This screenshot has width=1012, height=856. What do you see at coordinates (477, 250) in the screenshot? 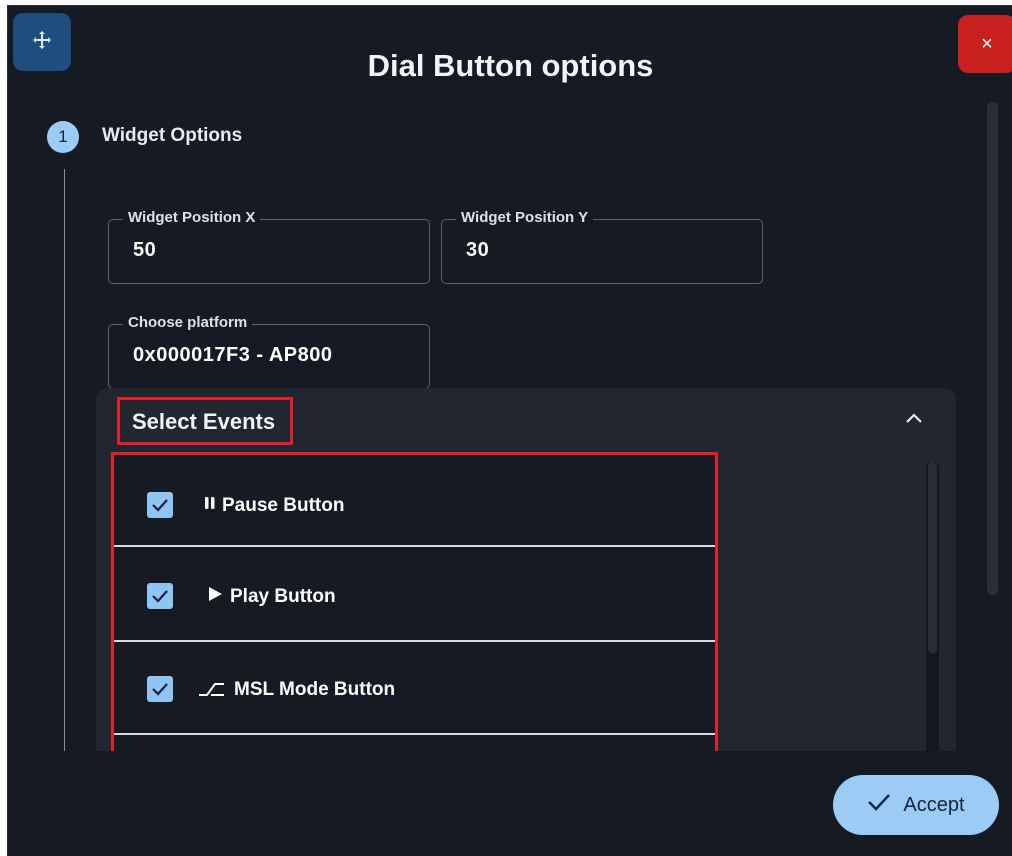
I see `widget-position-y-value: 30` at bounding box center [477, 250].